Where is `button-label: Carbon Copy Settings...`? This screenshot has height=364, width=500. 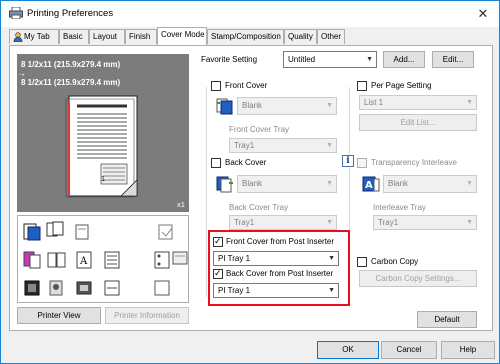 button-label: Carbon Copy Settings... is located at coordinates (418, 278).